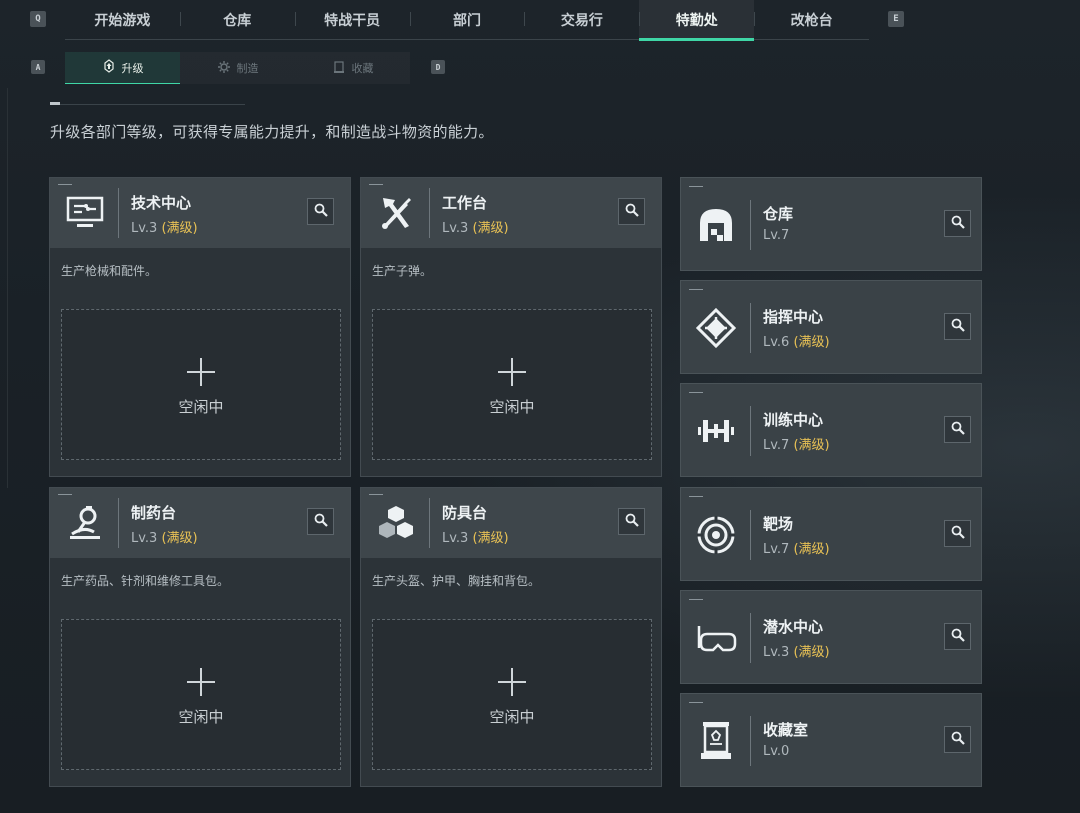 The height and width of the screenshot is (813, 1080). What do you see at coordinates (716, 431) in the screenshot?
I see `dumbbell-icon` at bounding box center [716, 431].